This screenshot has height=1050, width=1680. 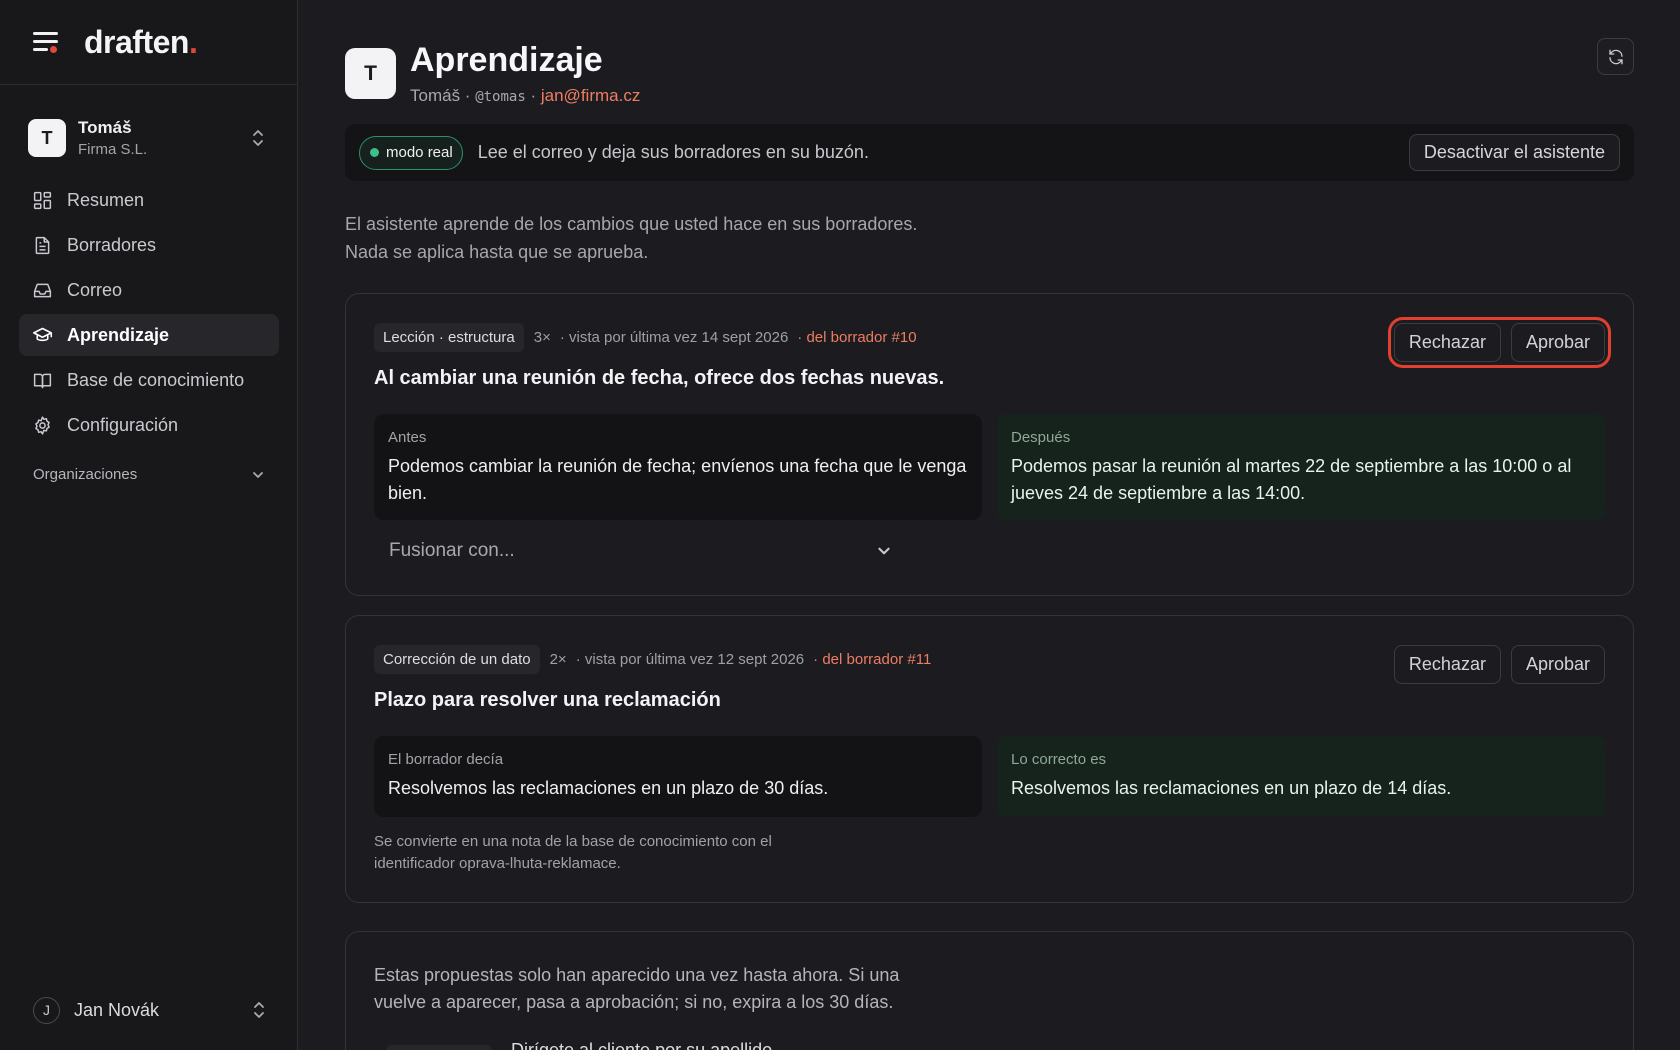 What do you see at coordinates (46, 1010) in the screenshot?
I see `user-avatar: J` at bounding box center [46, 1010].